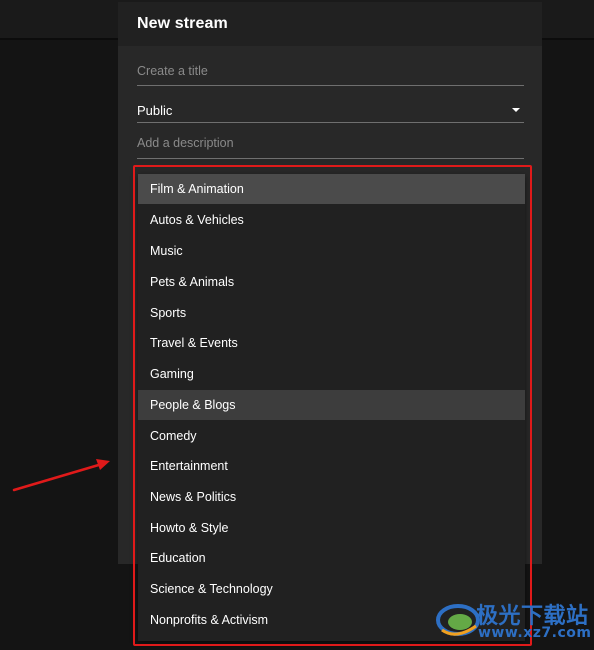 The width and height of the screenshot is (594, 650). Describe the element at coordinates (155, 110) in the screenshot. I see `privacy-select-value: Public` at that location.